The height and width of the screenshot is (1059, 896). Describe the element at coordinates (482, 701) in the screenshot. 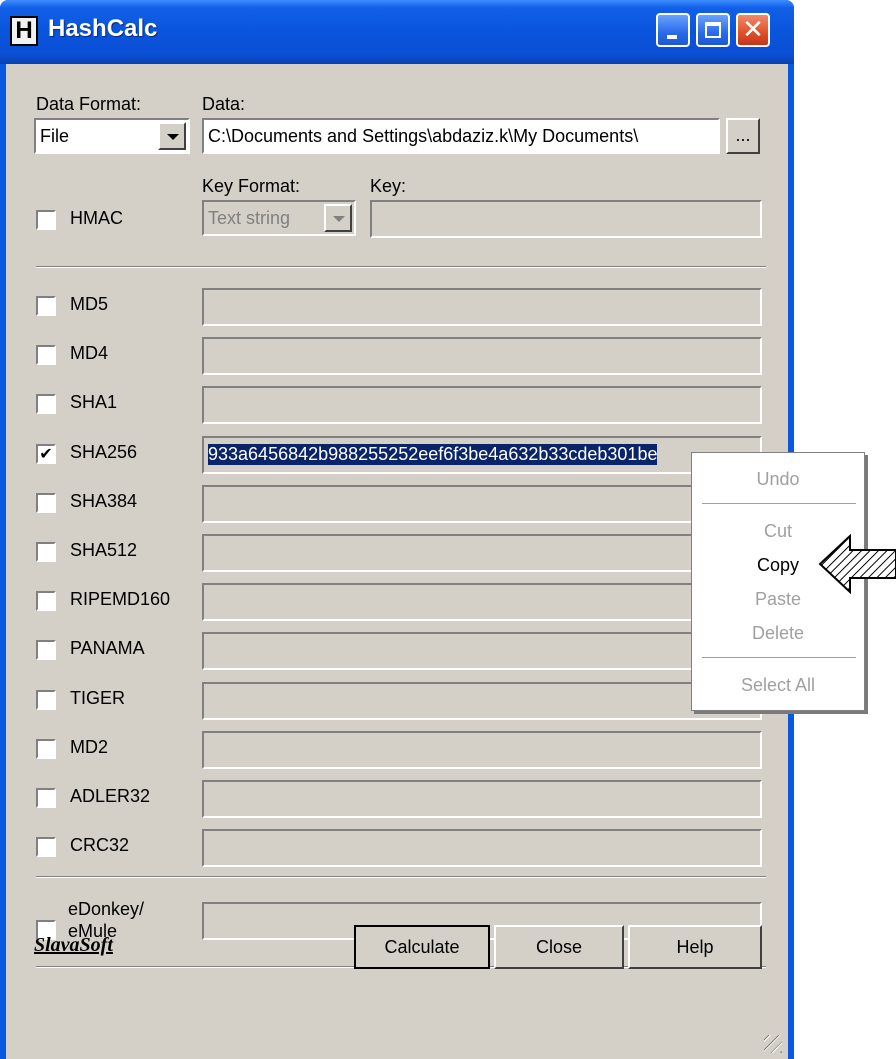

I see `tiger-output` at that location.